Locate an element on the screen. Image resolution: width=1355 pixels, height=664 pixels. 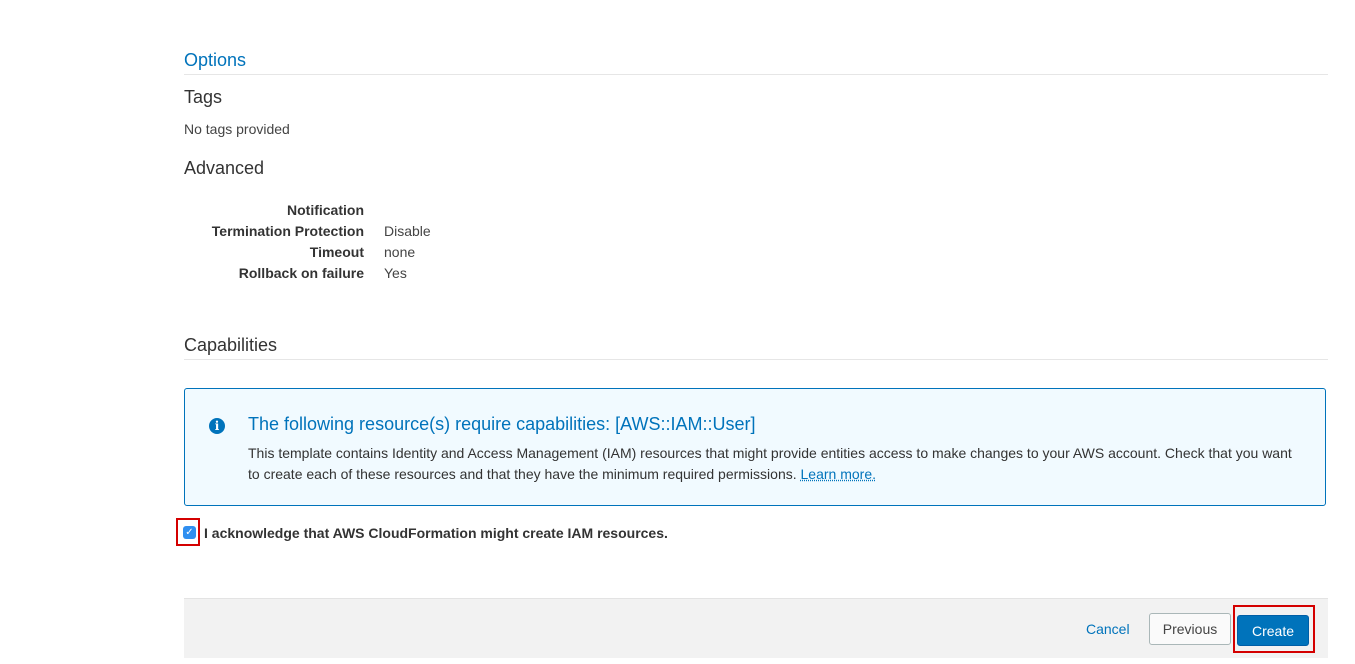
advanced-row-timeout: Timeout none is located at coordinates (334, 252).